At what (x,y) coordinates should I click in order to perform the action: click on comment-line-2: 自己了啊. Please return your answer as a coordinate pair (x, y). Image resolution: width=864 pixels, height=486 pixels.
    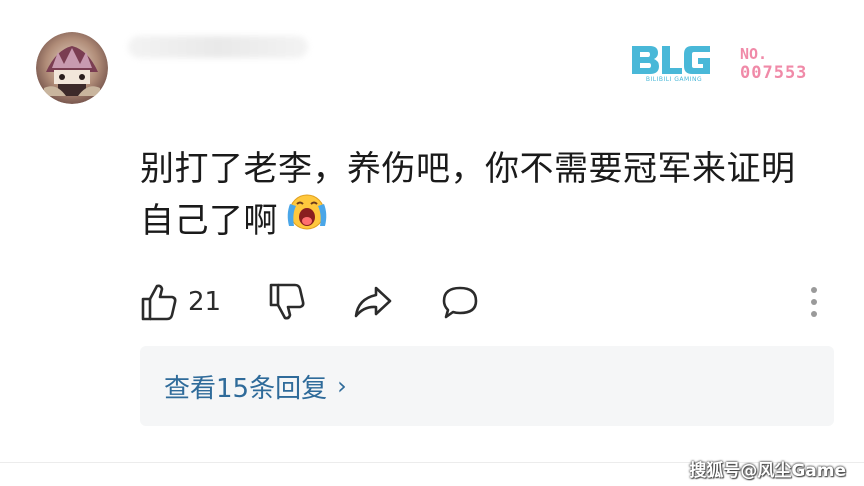
    Looking at the image, I should click on (490, 220).